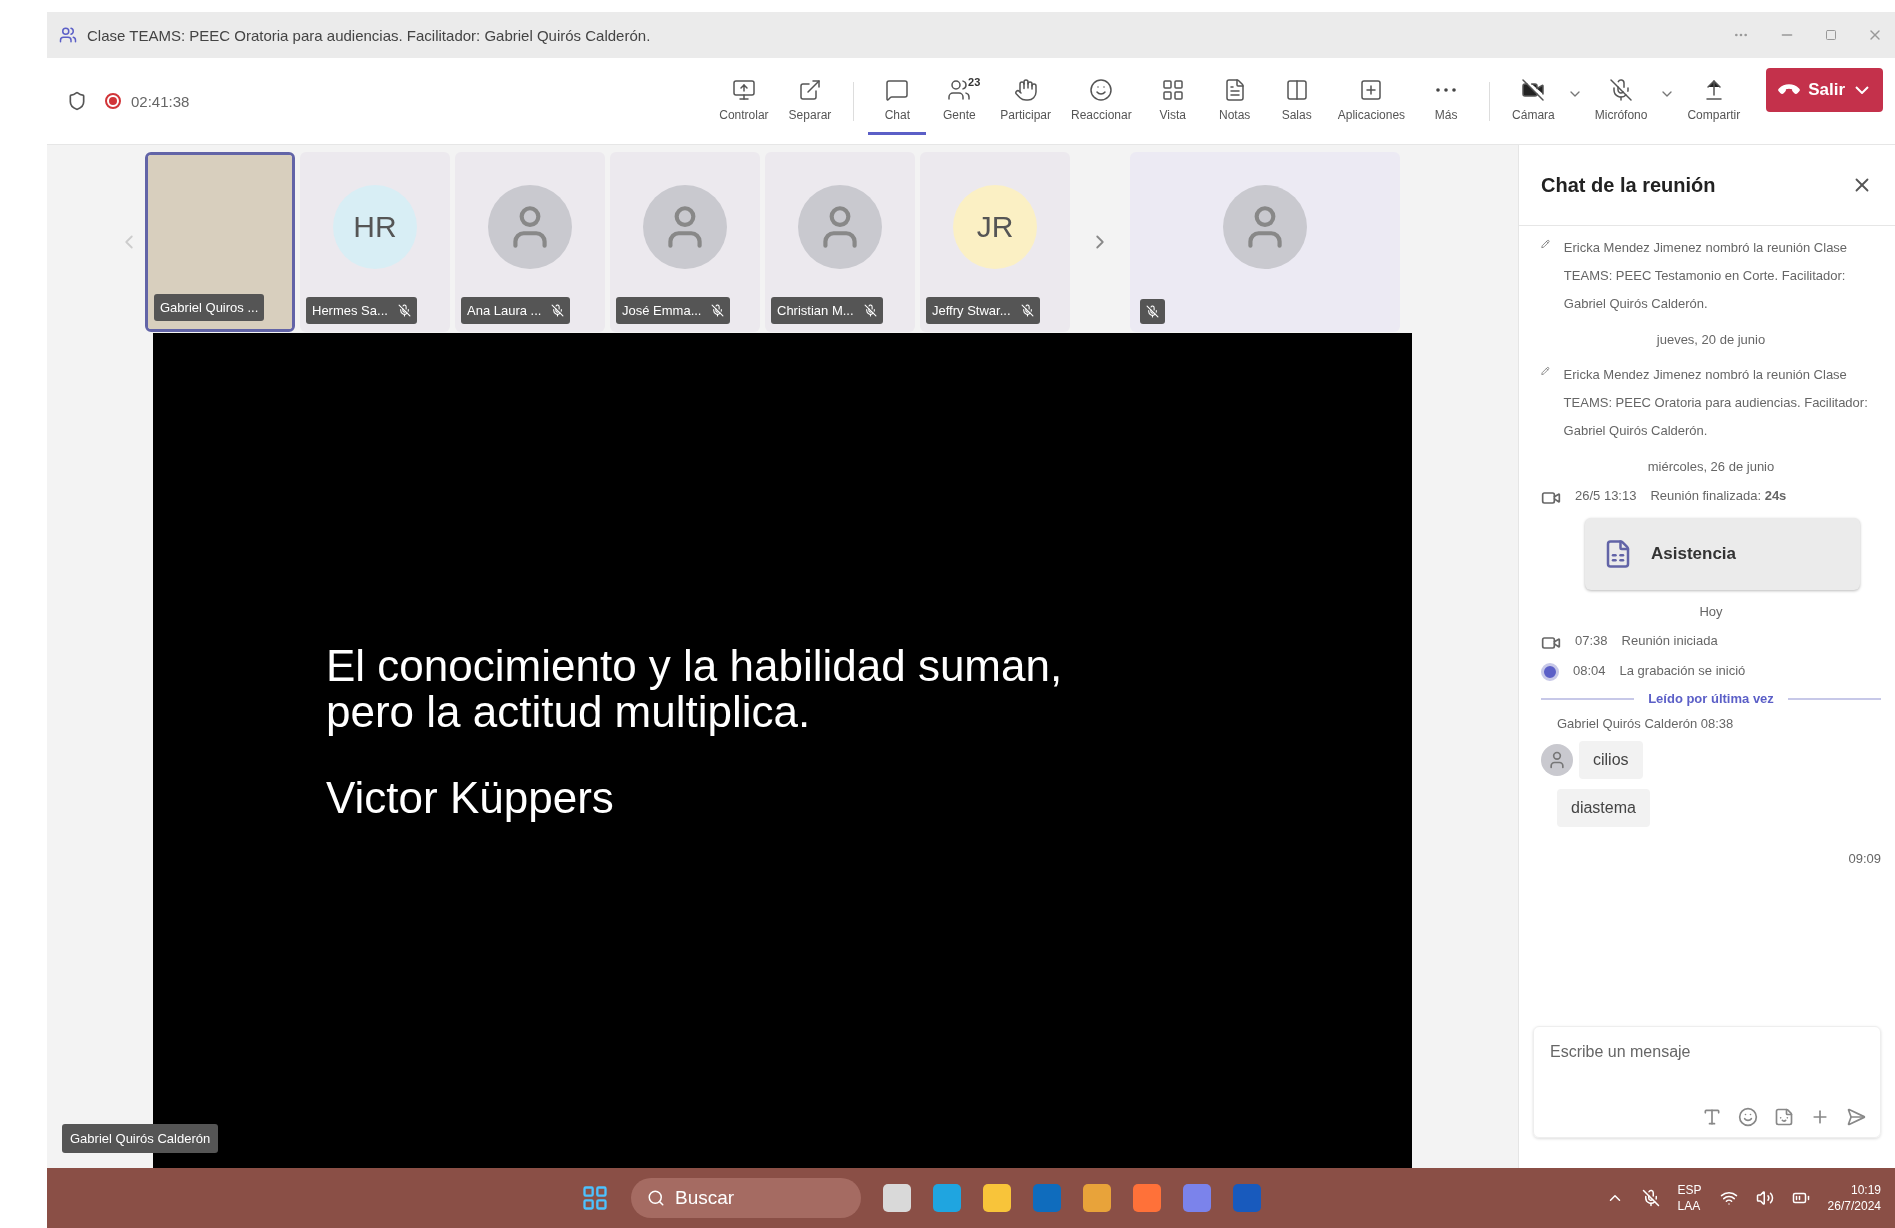 The image size is (1895, 1228). I want to click on device-button: Compartir, so click(1714, 101).